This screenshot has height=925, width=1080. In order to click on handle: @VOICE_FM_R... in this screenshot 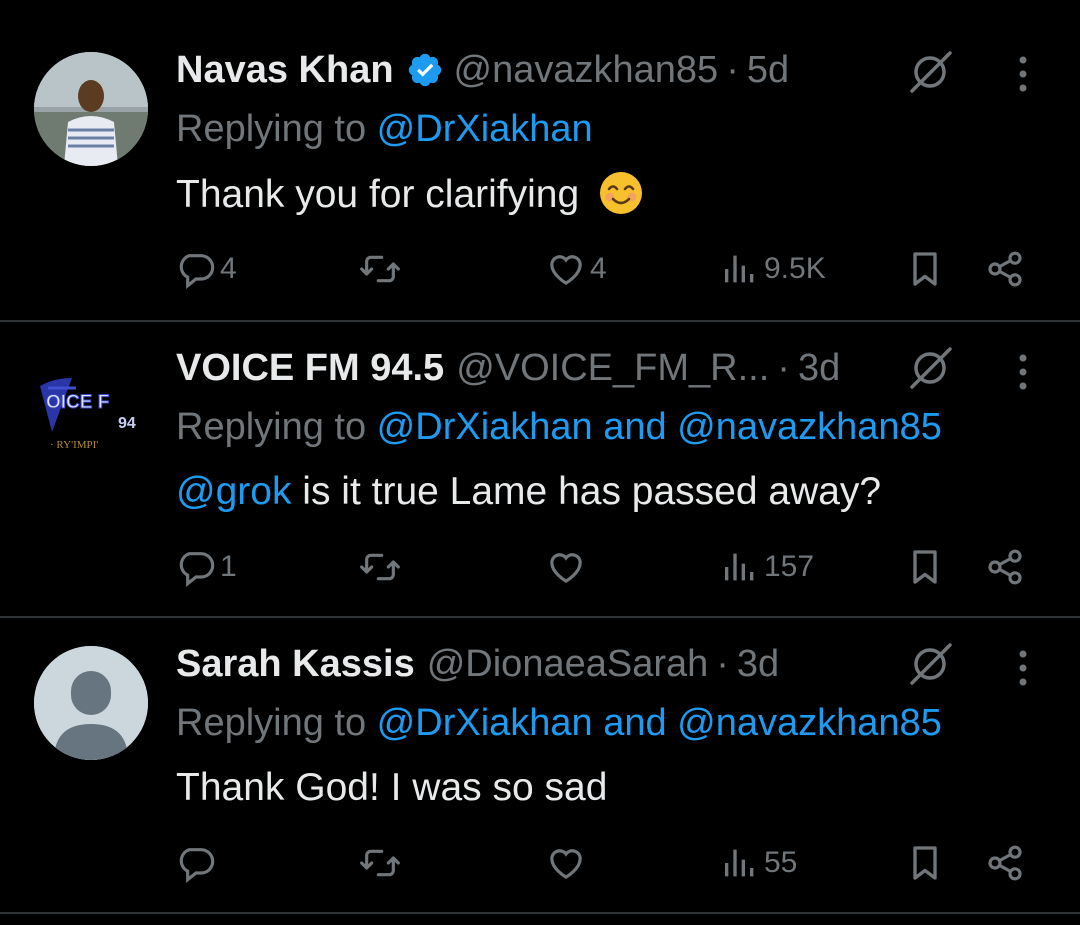, I will do `click(612, 368)`.